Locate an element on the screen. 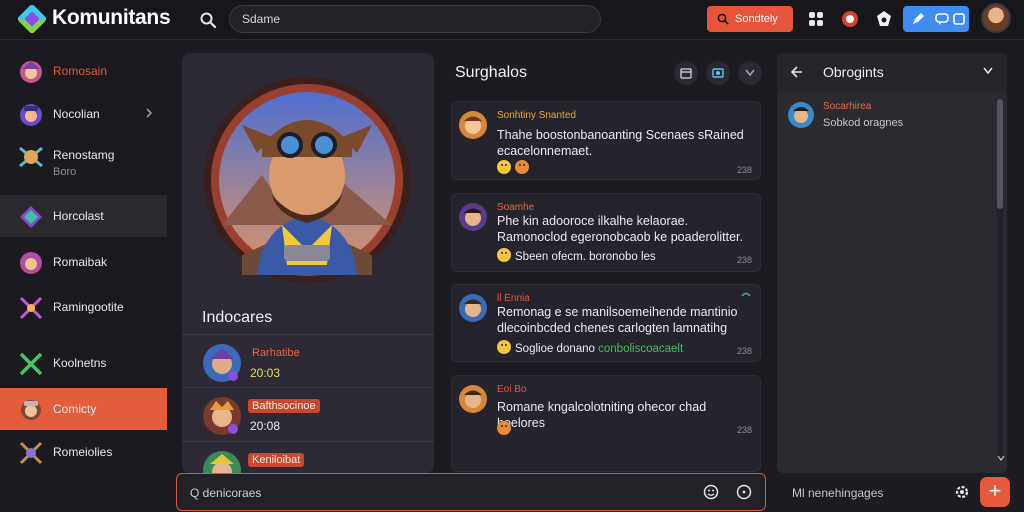 This screenshot has width=1024, height=512. more-options-icon is located at coordinates (744, 492).